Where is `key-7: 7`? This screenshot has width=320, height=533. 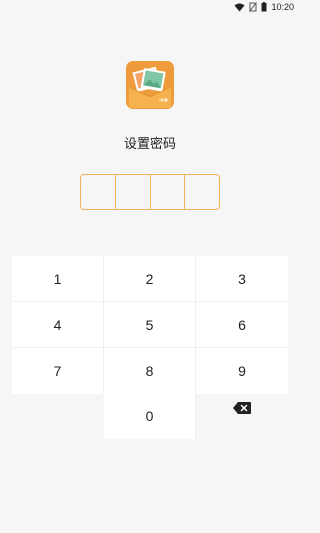 key-7: 7 is located at coordinates (58, 371).